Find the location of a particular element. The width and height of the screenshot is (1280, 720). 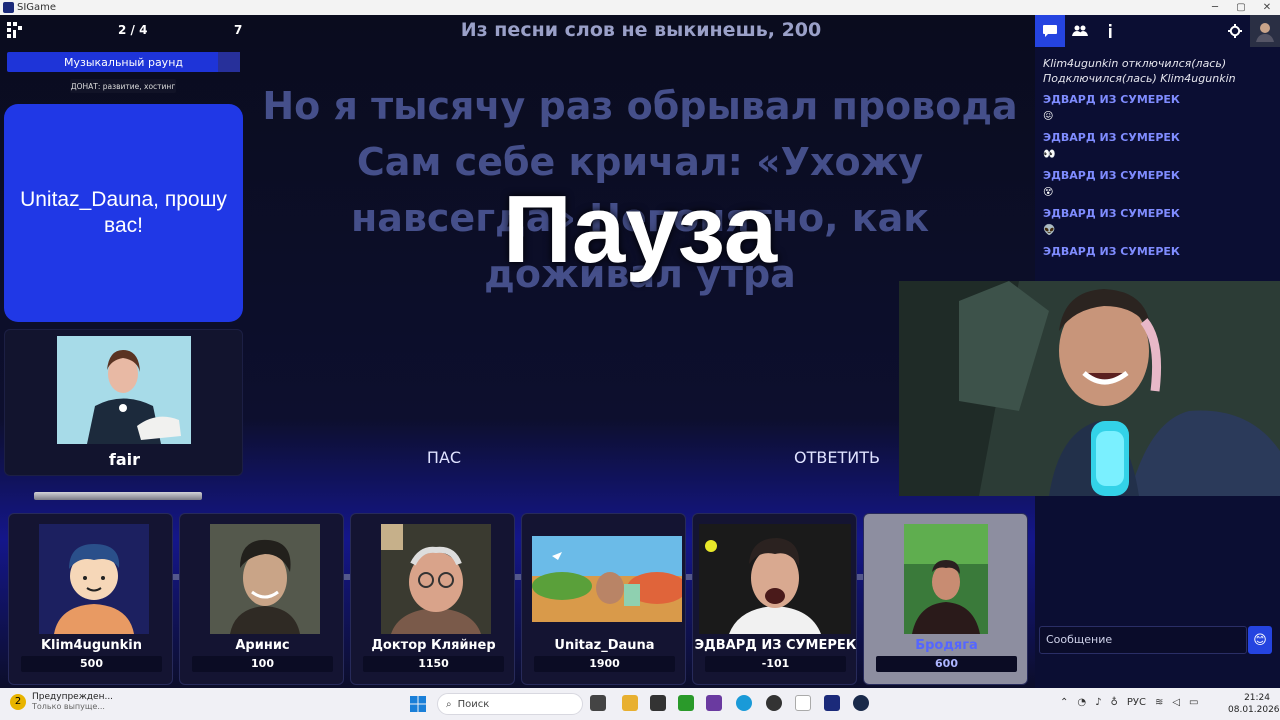

clock-time: 21:24 is located at coordinates (1257, 698).